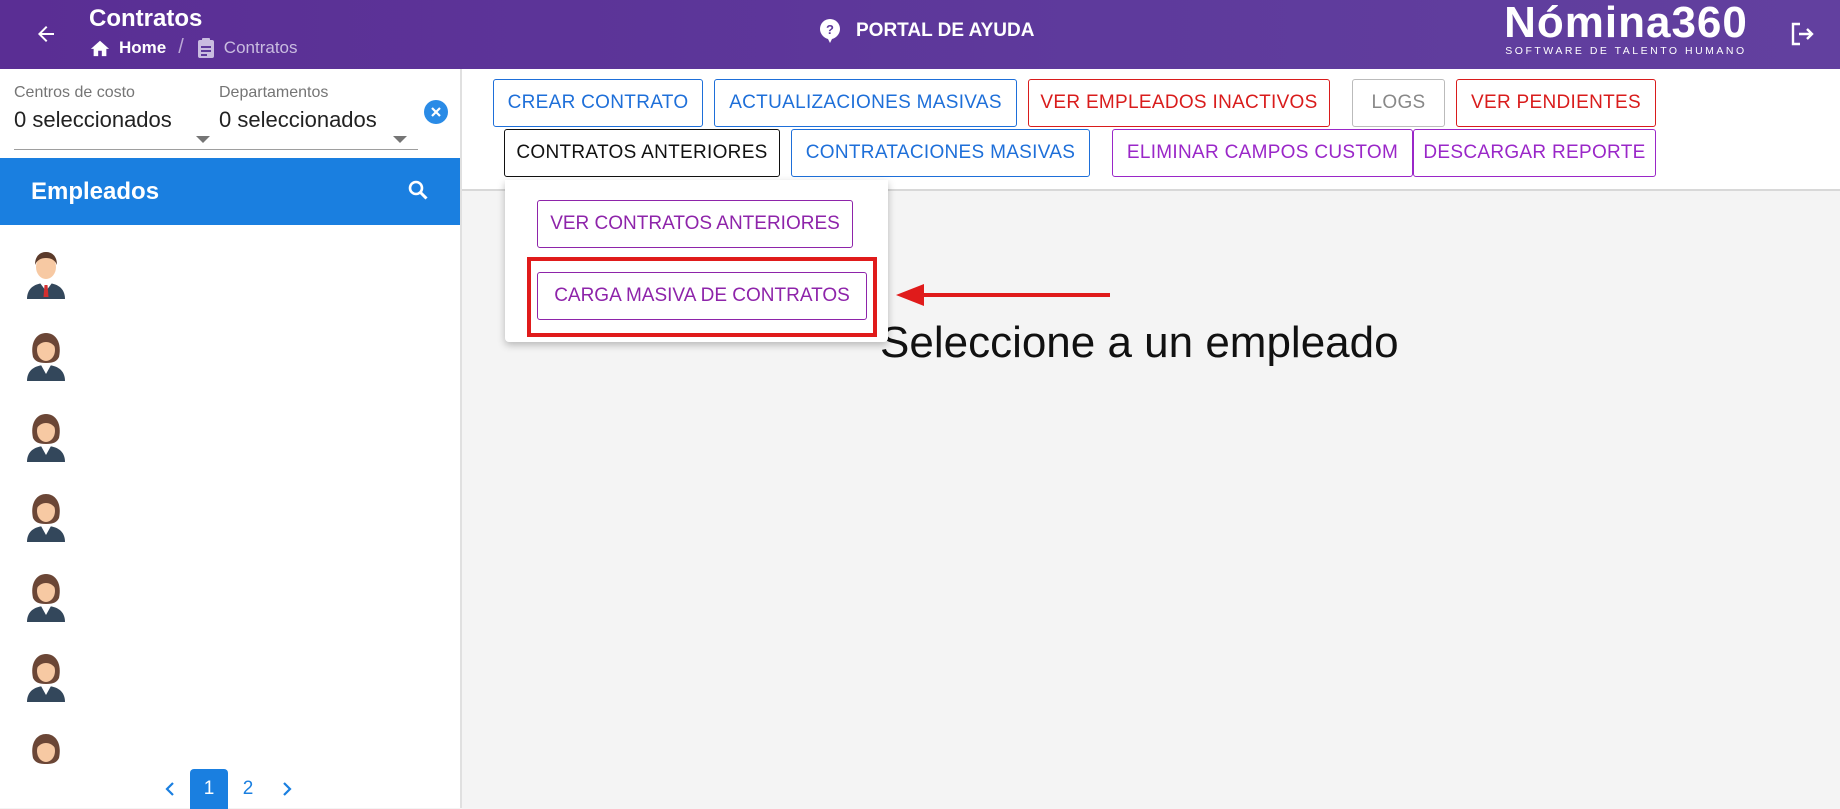  I want to click on logout-icon, so click(1802, 34).